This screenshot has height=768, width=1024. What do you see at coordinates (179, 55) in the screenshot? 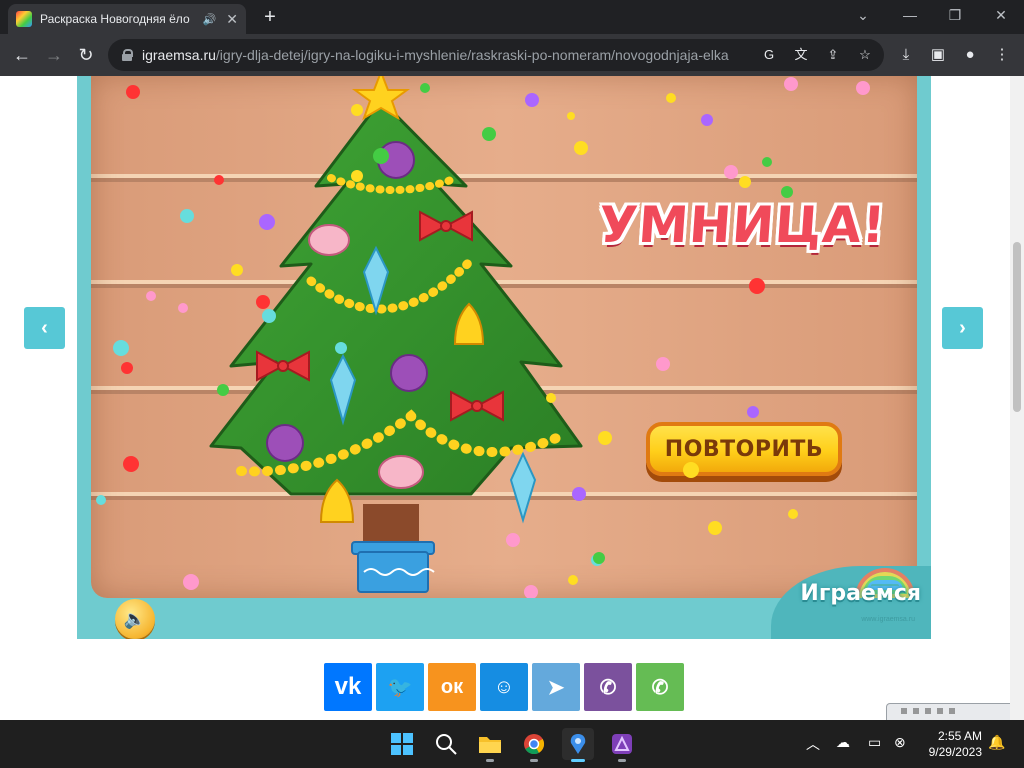
I see `url-host: igraemsa.ru` at bounding box center [179, 55].